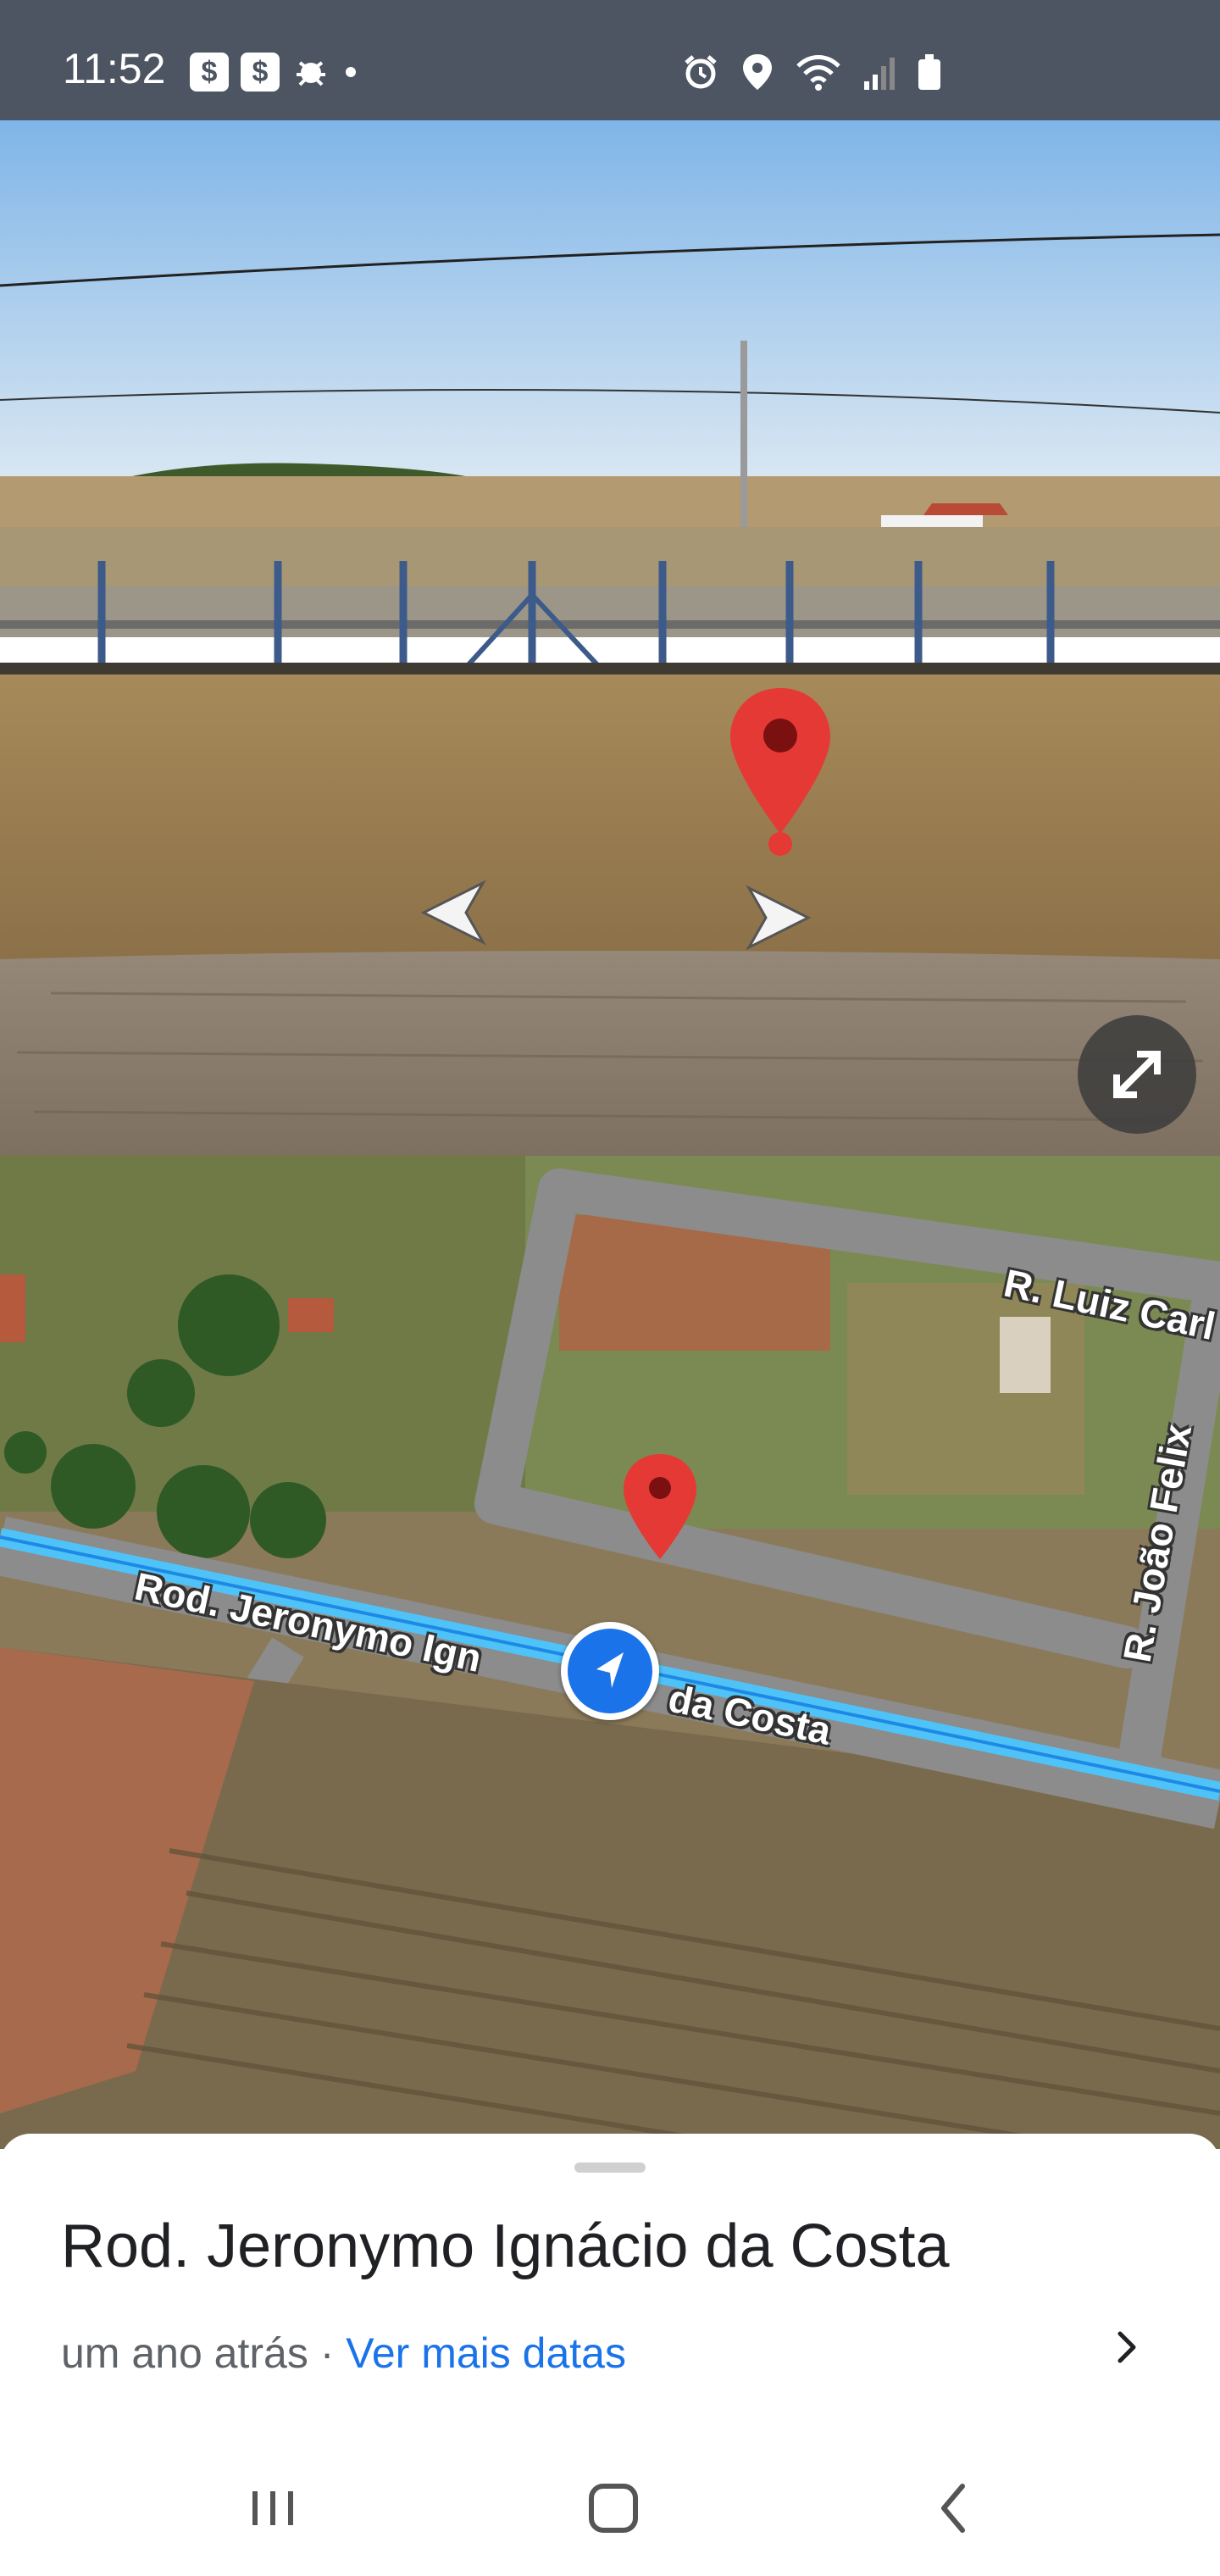 The image size is (1220, 2576). I want to click on alarm-icon, so click(701, 72).